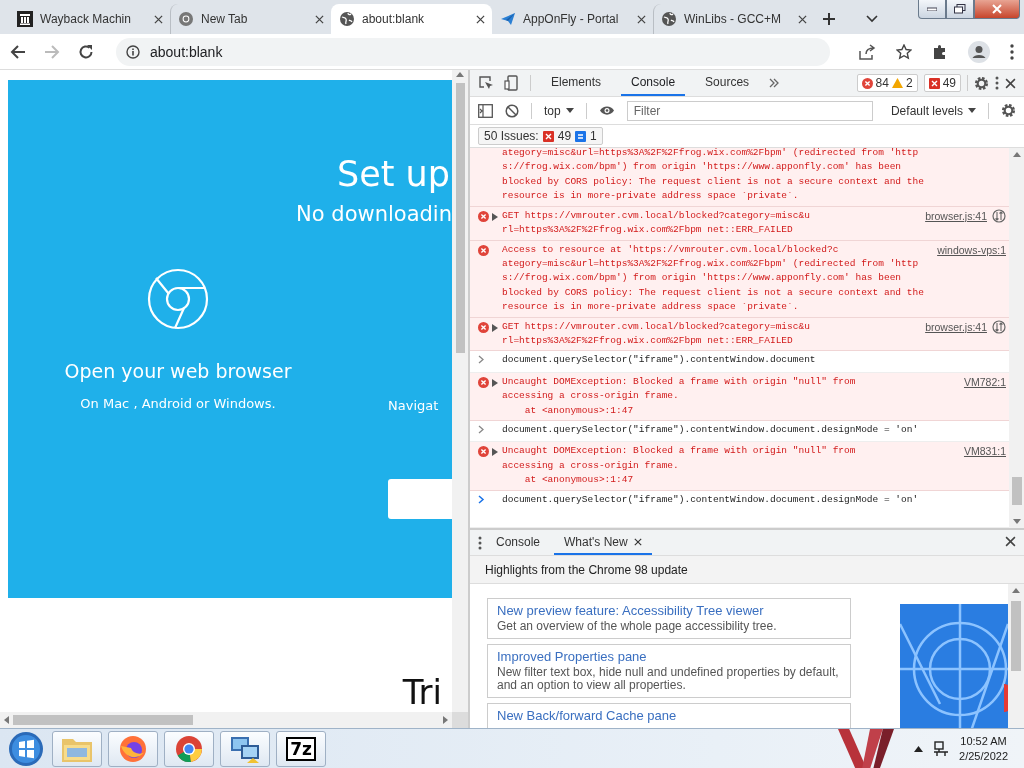 The width and height of the screenshot is (1024, 768). I want to click on chevron-icon, so click(481, 360).